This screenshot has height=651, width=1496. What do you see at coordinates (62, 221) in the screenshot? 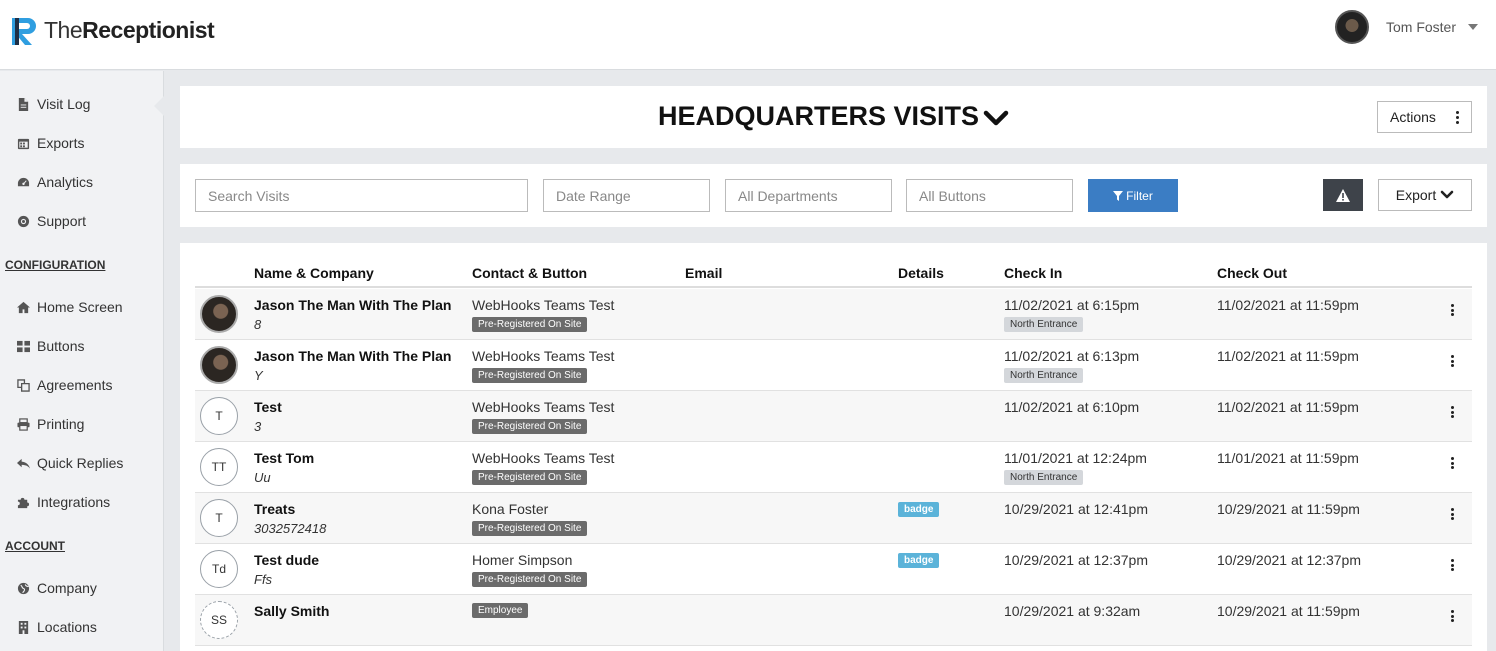
I see `sidebar-item-label: Support` at bounding box center [62, 221].